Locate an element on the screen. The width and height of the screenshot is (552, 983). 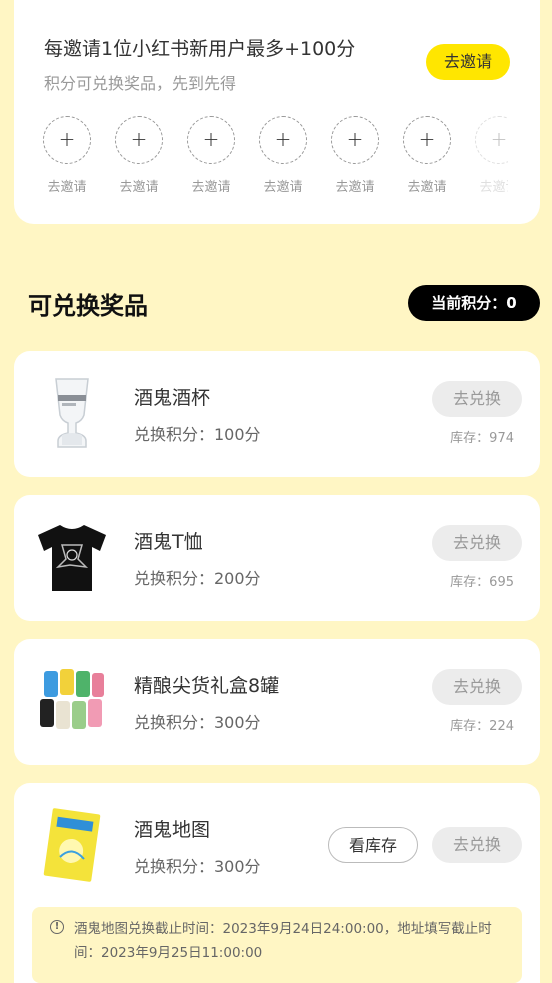
beer-cans-image is located at coordinates (72, 699).